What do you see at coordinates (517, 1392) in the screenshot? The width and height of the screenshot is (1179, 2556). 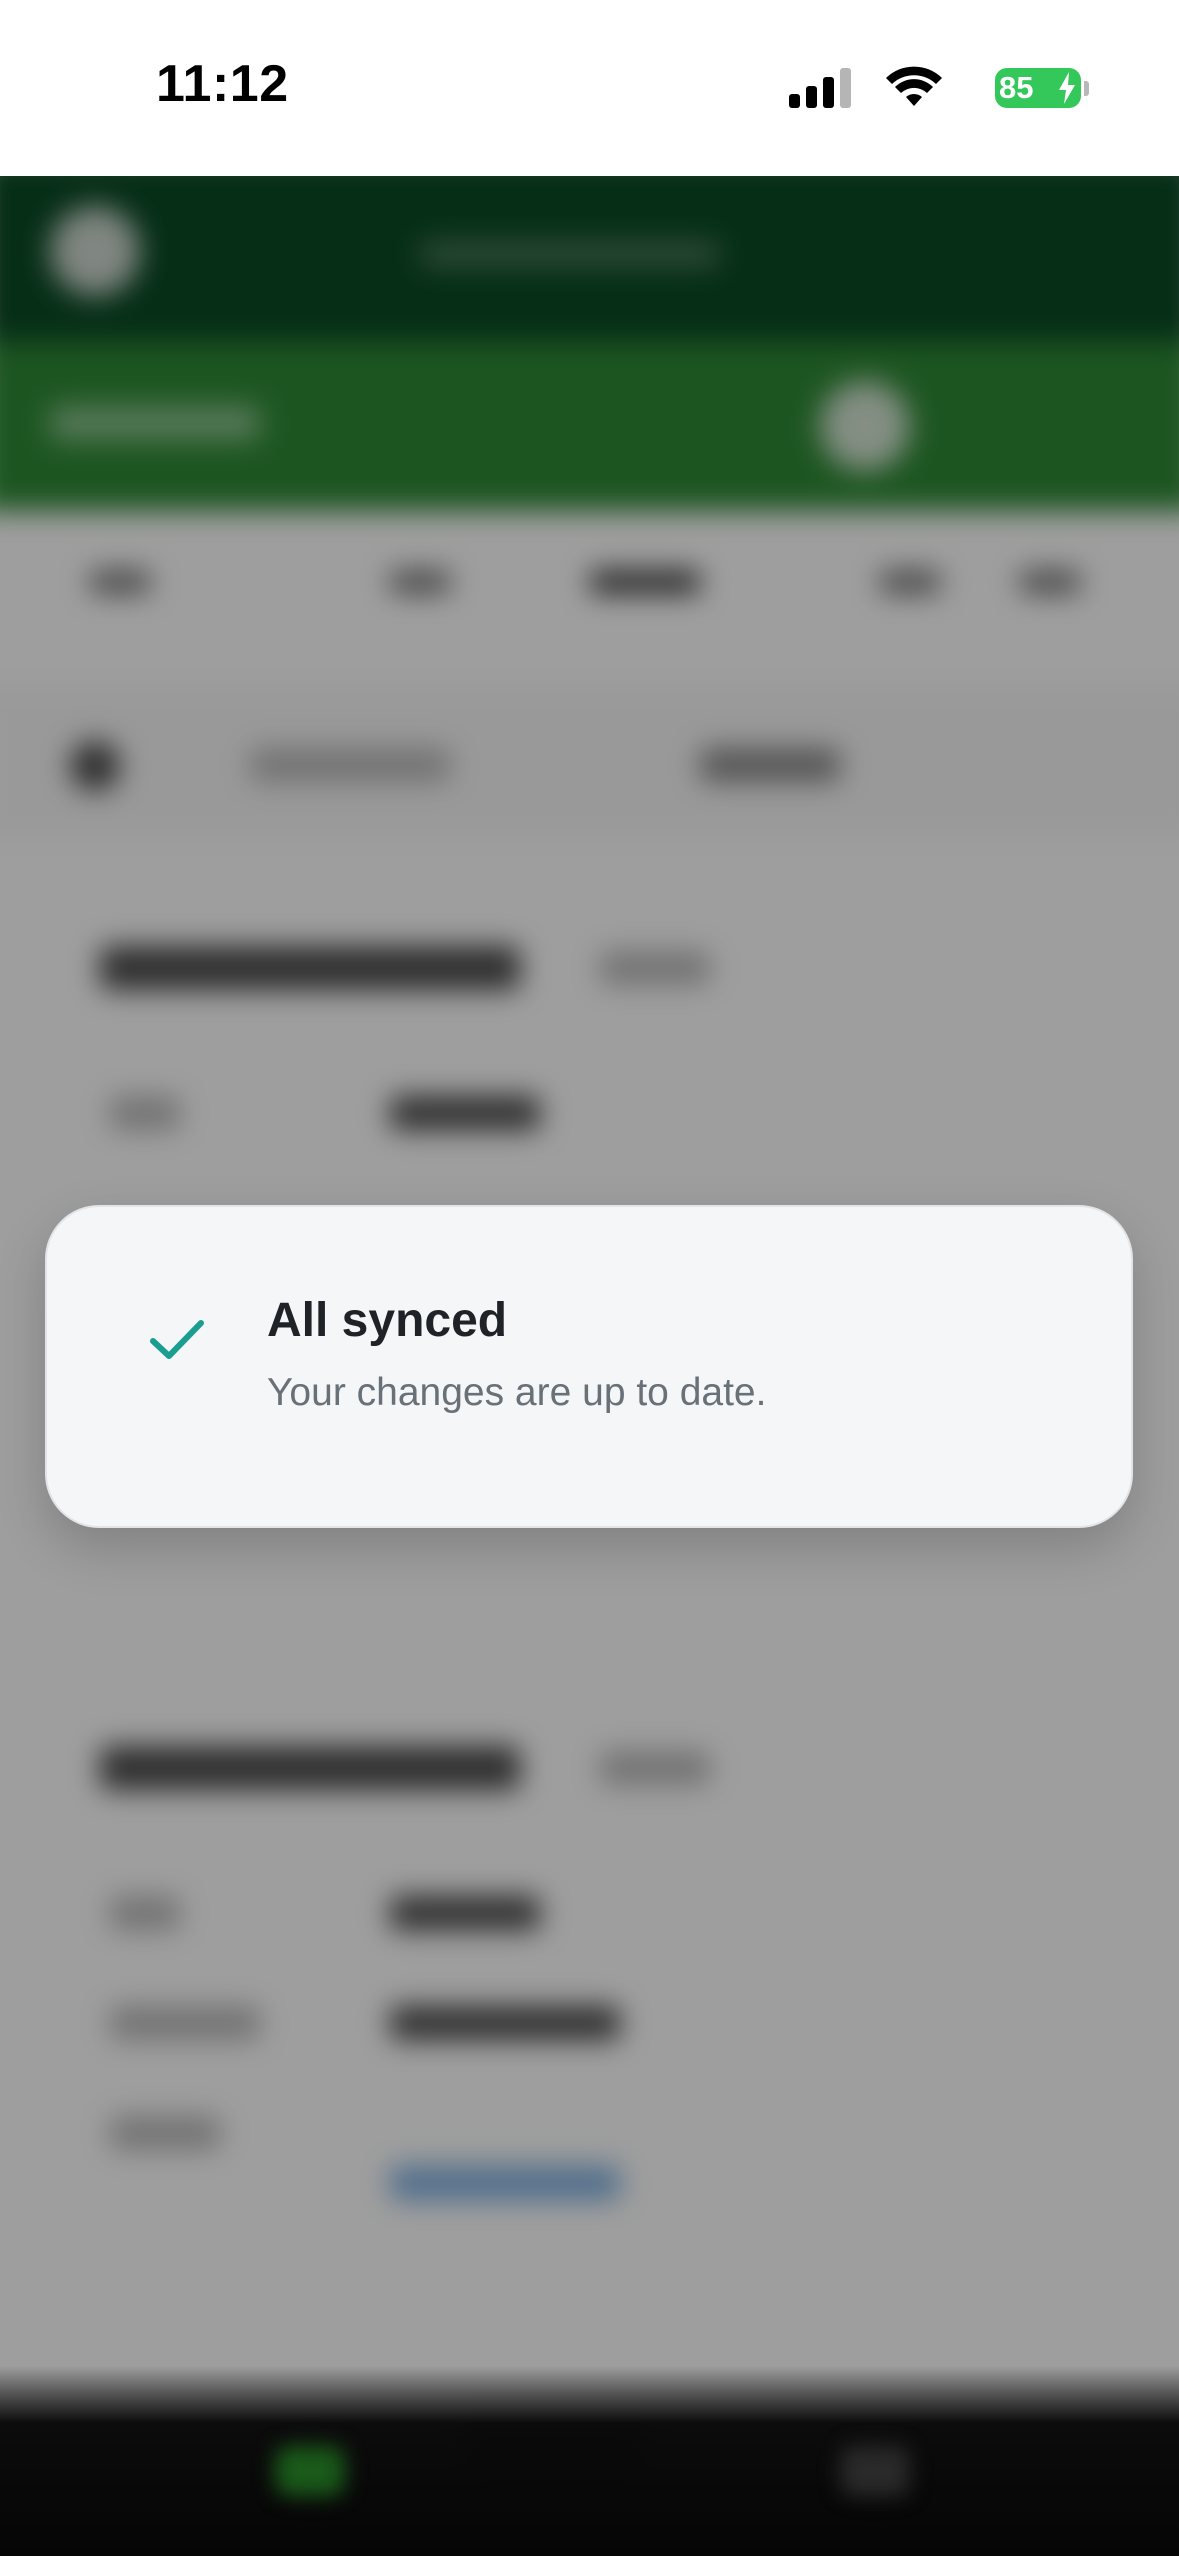 I see `toast-subtitle: Your changes are up to date.` at bounding box center [517, 1392].